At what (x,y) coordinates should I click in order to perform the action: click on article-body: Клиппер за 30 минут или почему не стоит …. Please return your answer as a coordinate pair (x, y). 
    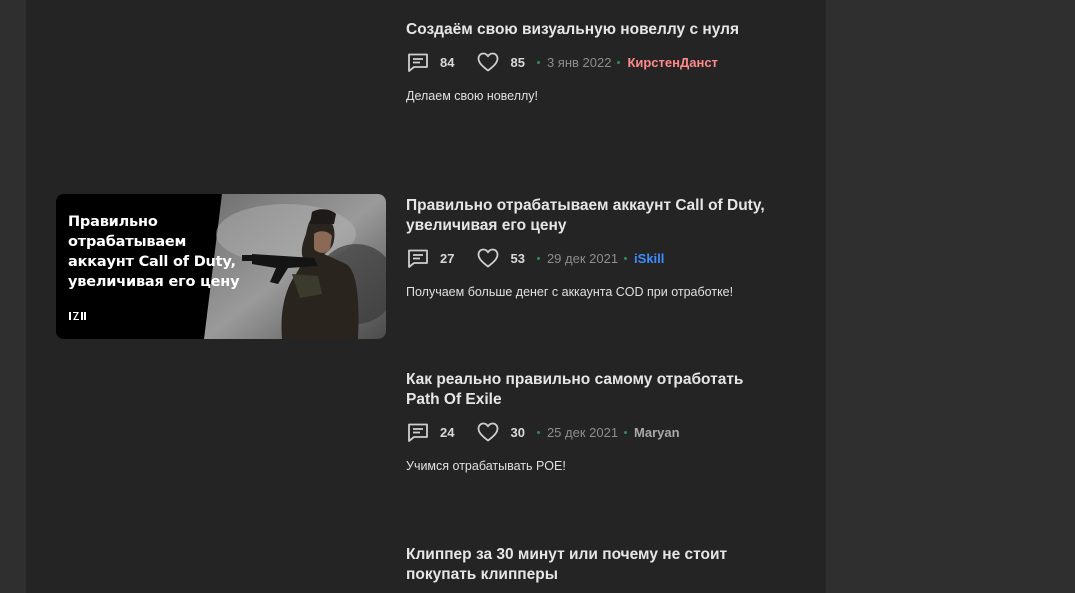
    Looking at the image, I should click on (591, 565).